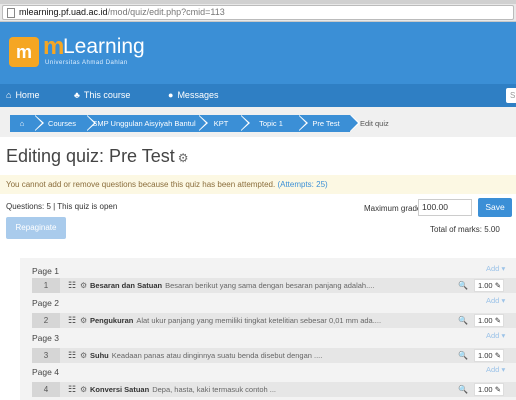 The width and height of the screenshot is (516, 400). What do you see at coordinates (99, 355) in the screenshot?
I see `question-title: Suhu` at bounding box center [99, 355].